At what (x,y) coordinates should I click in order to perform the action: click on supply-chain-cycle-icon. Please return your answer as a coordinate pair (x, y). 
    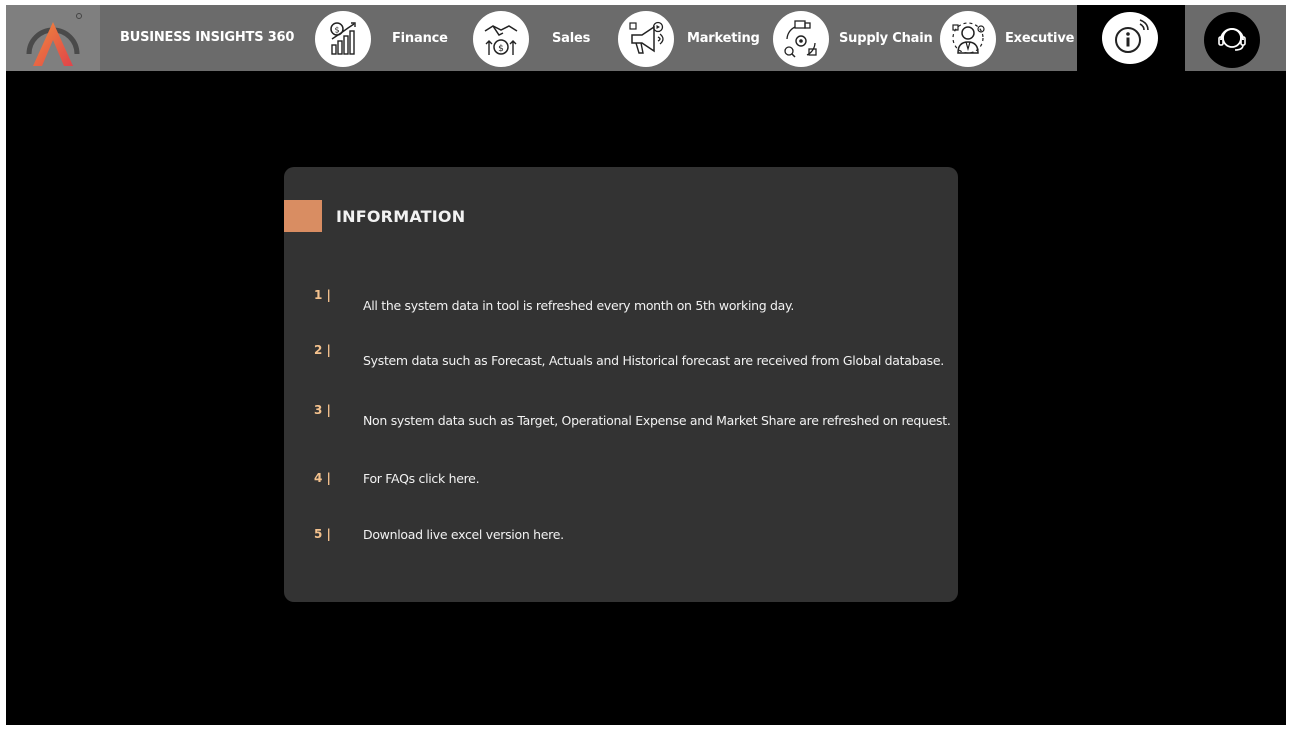
    Looking at the image, I should click on (800, 39).